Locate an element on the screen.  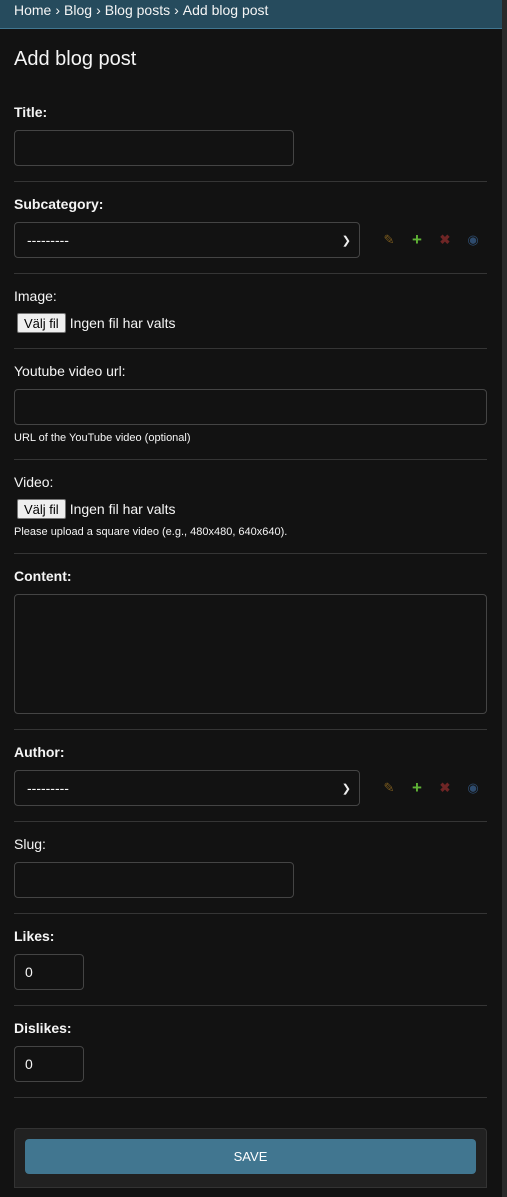
save-button: SAVE is located at coordinates (250, 1156).